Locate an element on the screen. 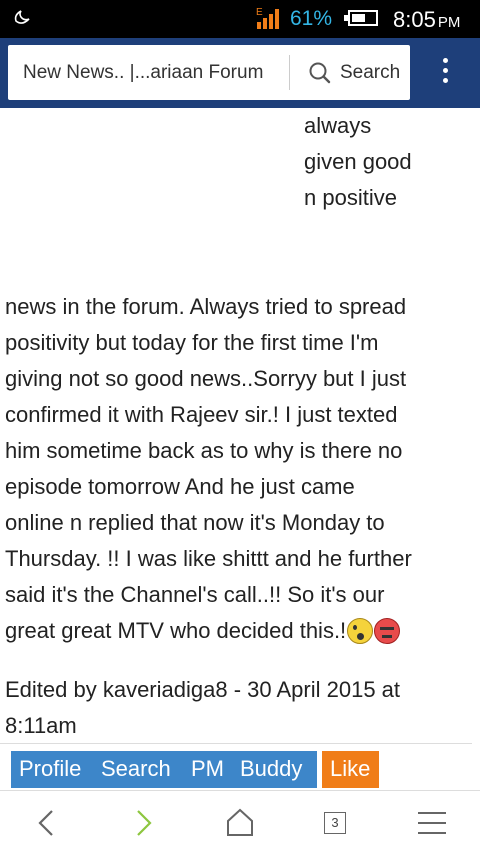 This screenshot has height=855, width=480. angry-emoji-icon is located at coordinates (387, 631).